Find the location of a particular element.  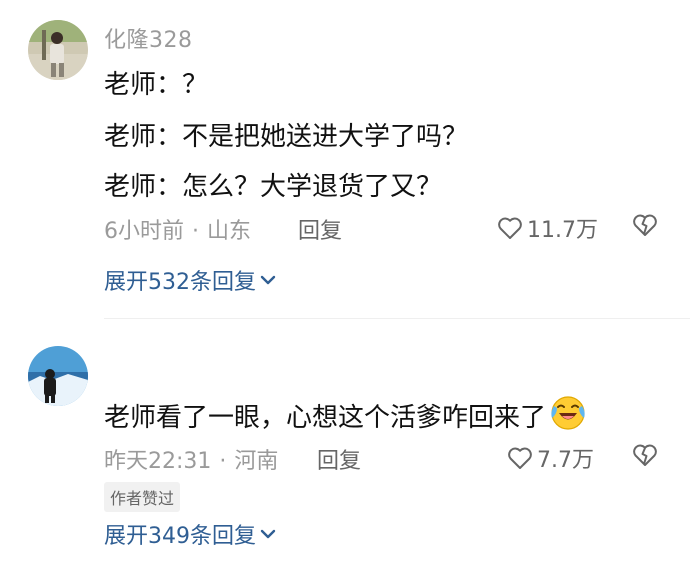

divider is located at coordinates (397, 318).